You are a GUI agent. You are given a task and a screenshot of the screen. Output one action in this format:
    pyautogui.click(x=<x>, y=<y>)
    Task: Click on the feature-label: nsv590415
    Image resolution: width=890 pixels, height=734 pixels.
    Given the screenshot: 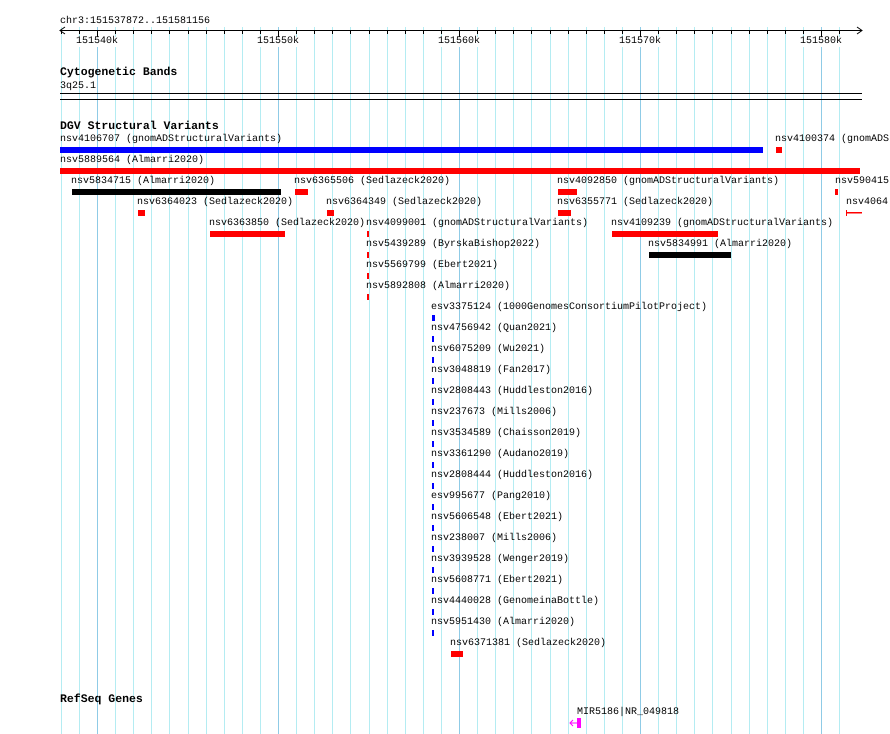 What is the action you would take?
    pyautogui.click(x=862, y=182)
    